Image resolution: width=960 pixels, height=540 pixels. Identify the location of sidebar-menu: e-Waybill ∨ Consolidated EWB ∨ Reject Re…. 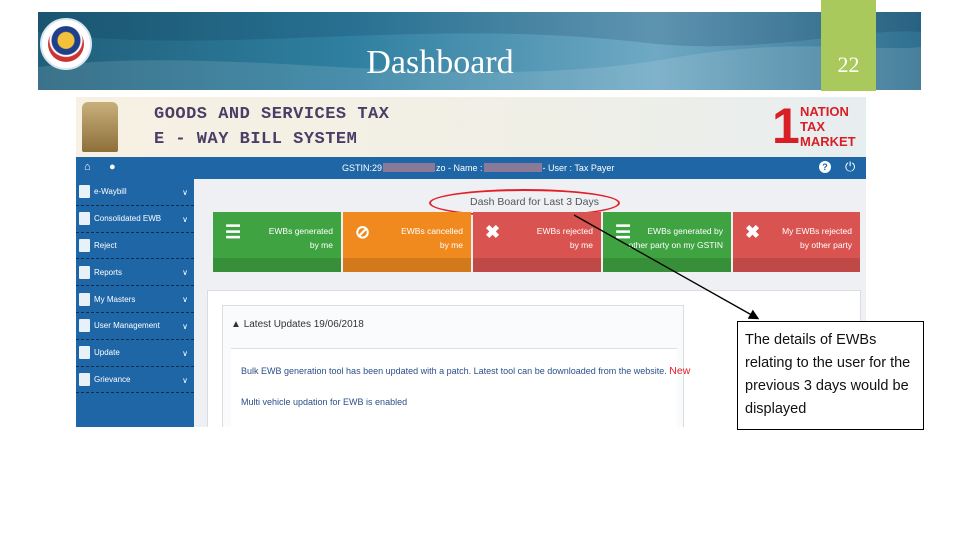
(135, 303).